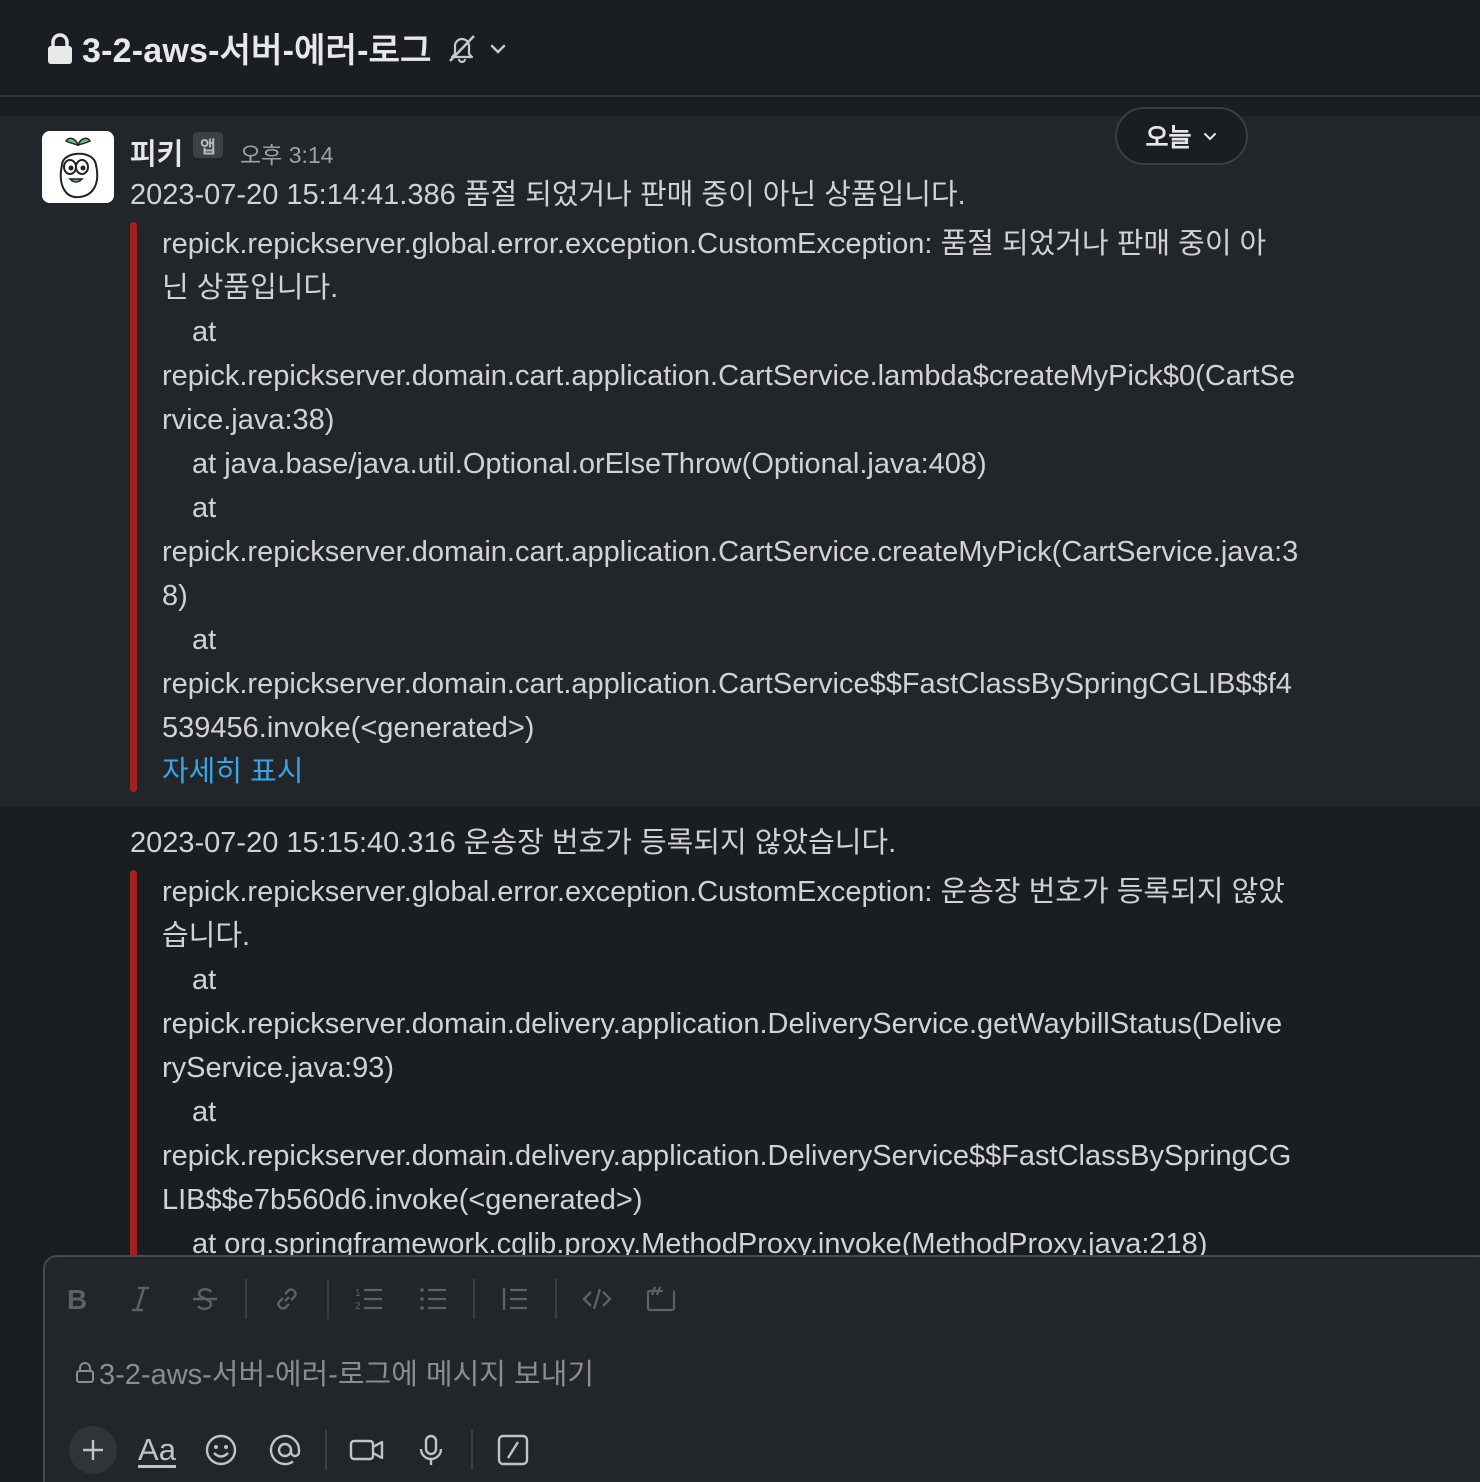 The height and width of the screenshot is (1482, 1480). Describe the element at coordinates (402, 1200) in the screenshot. I see `stack-line: LIB$$e7b560d6.invoke(<generated>)` at that location.